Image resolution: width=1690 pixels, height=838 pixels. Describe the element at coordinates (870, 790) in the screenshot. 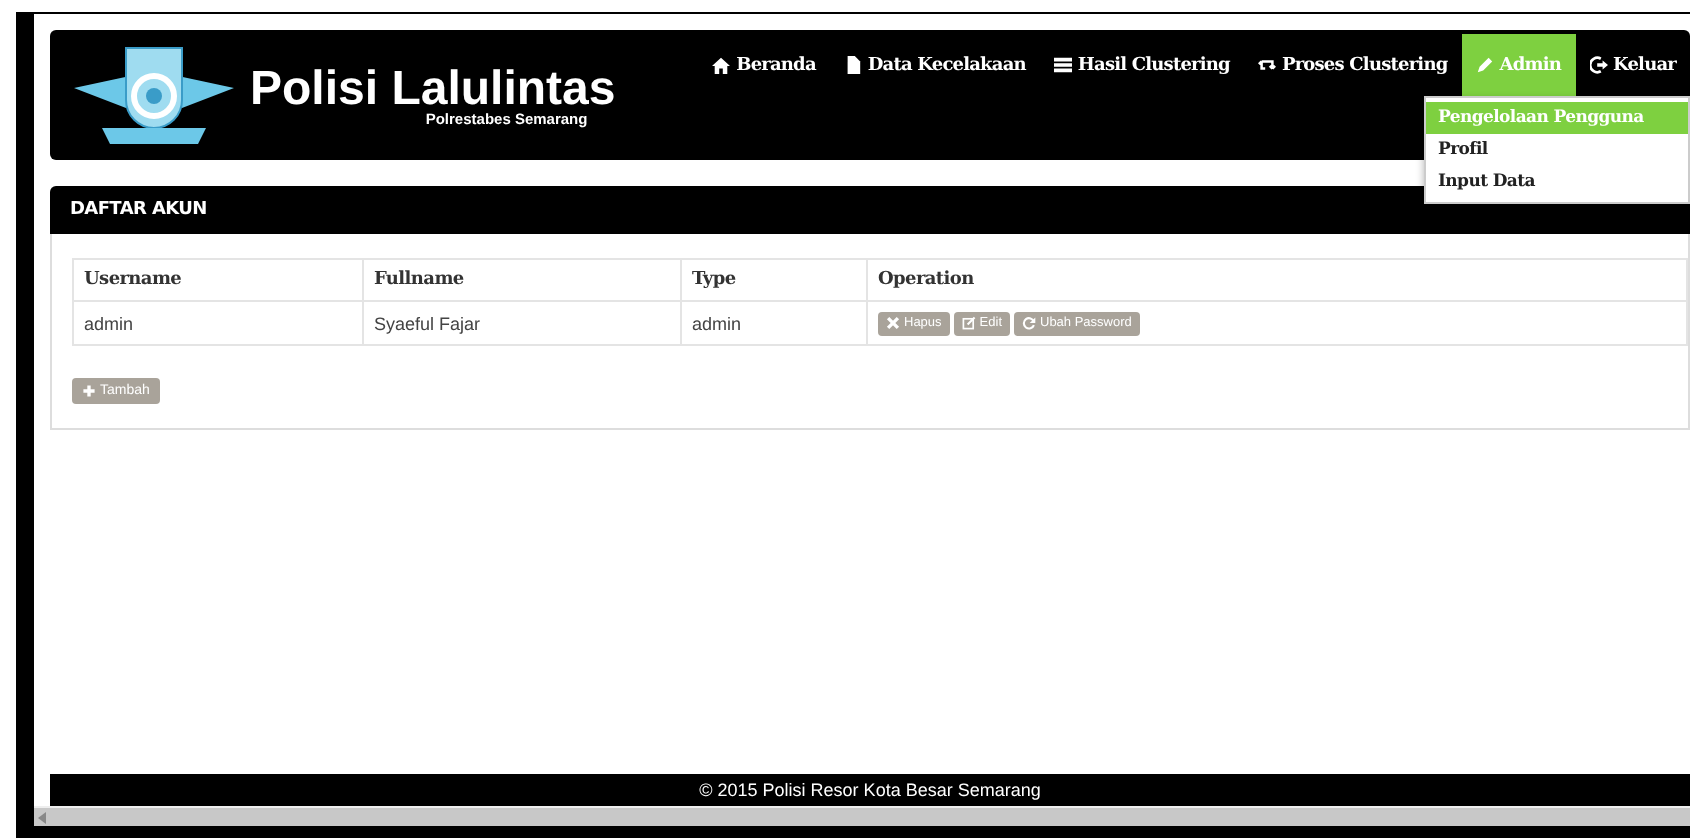

I see `footer-text: © 2015 Polisi Resor Kota Besar Semarang` at that location.